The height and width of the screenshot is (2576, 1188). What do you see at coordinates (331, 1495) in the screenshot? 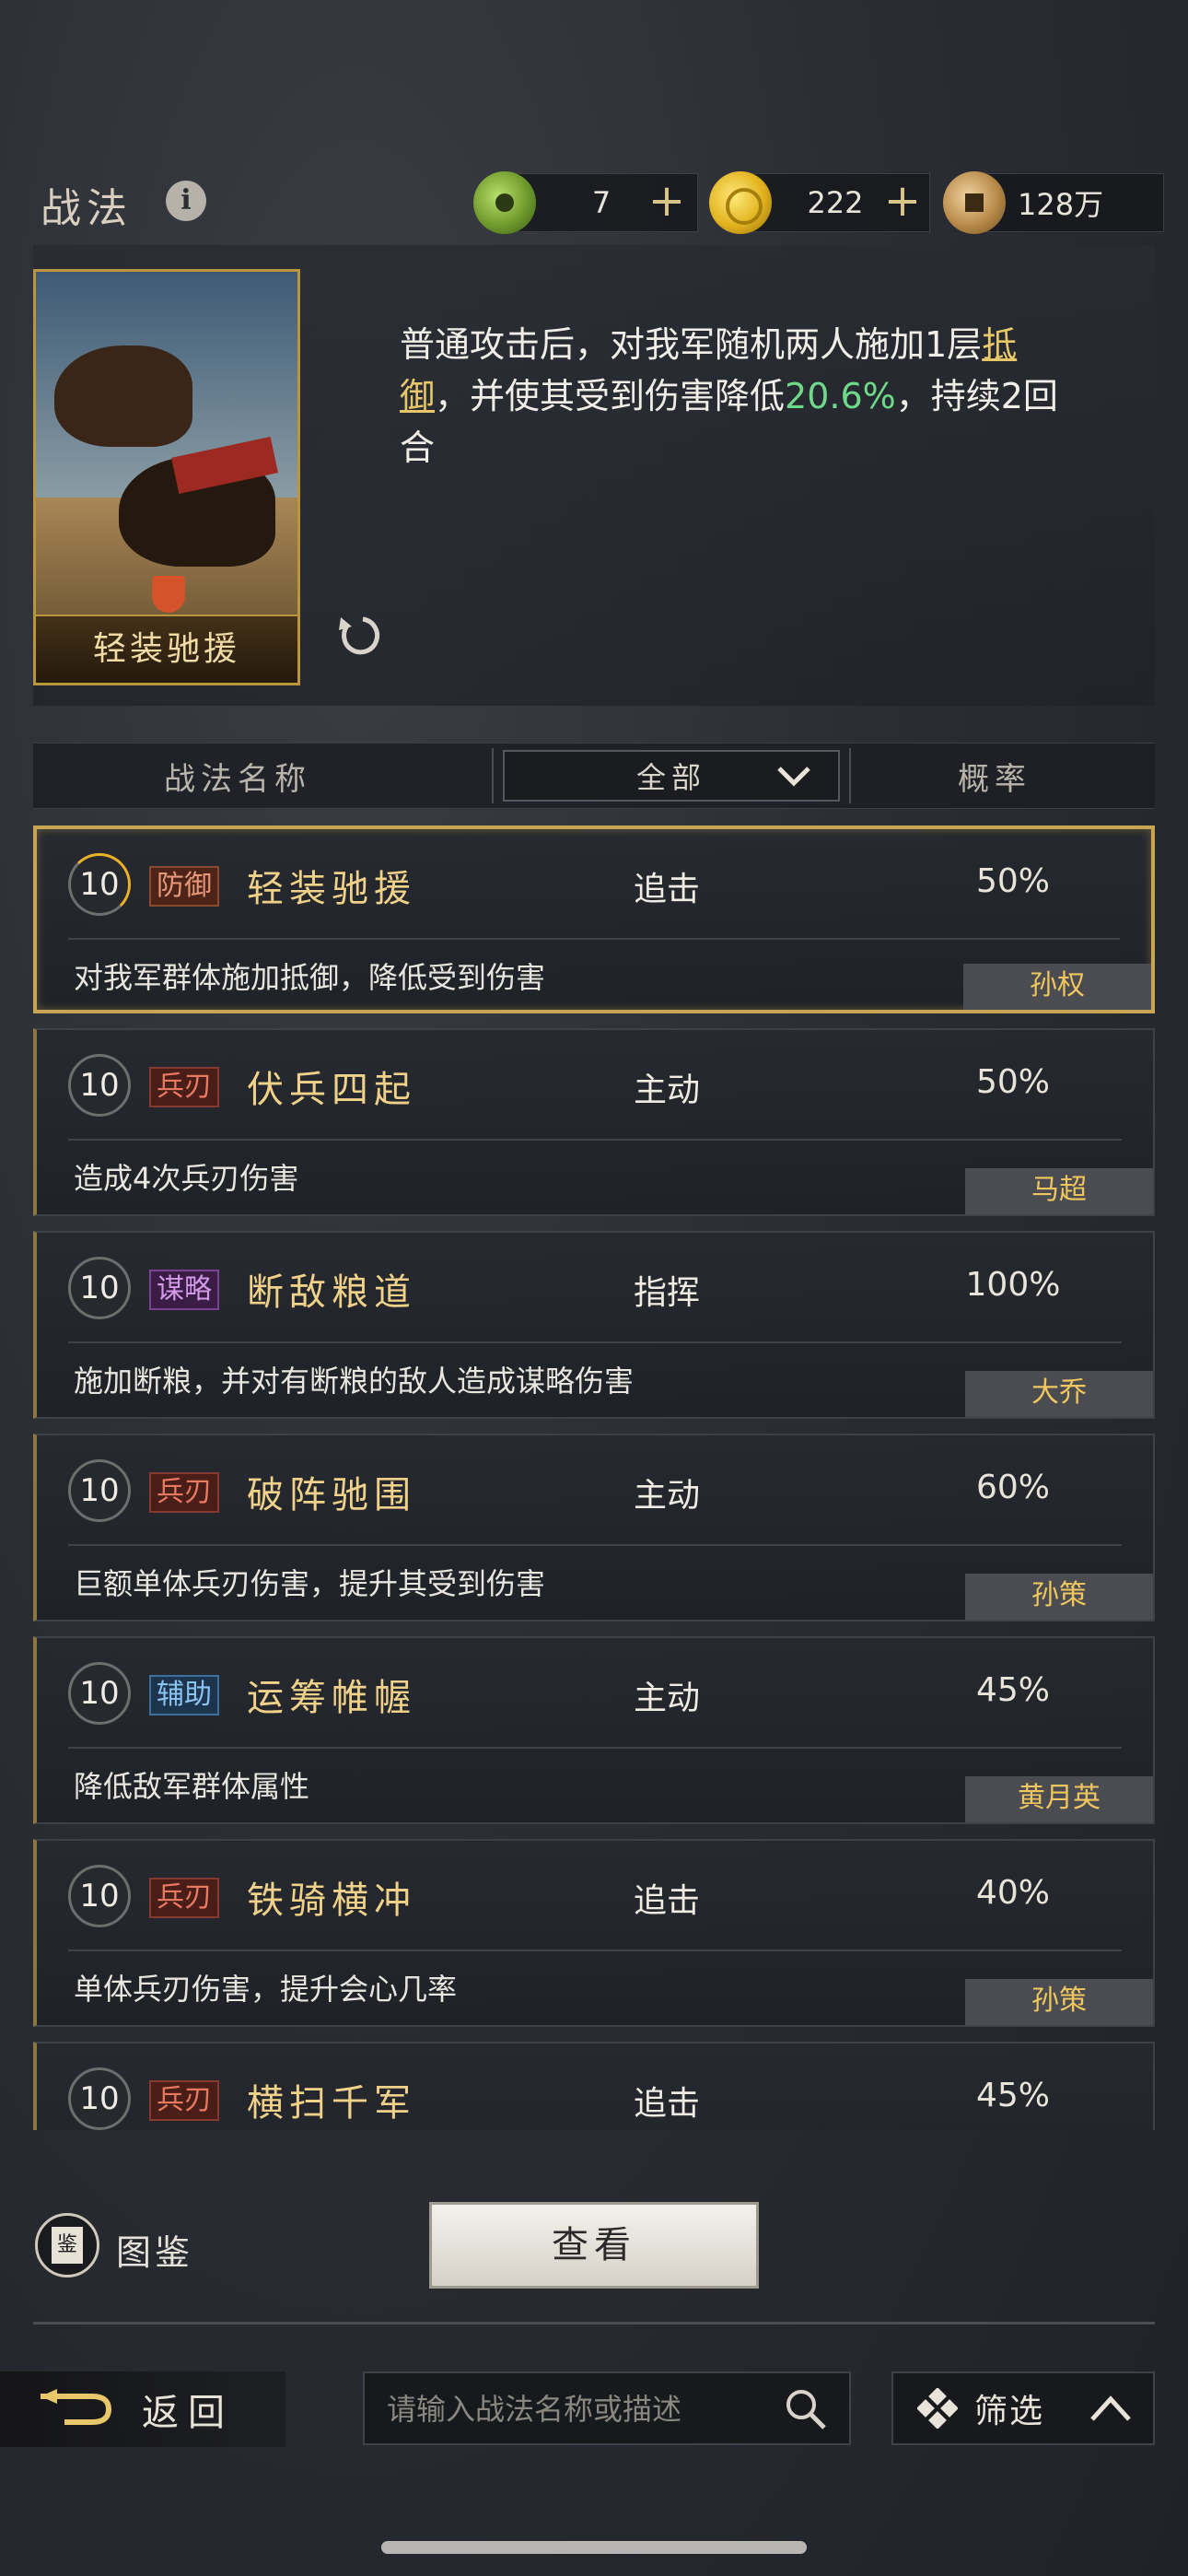
I see `skill-name: 破阵驰围` at bounding box center [331, 1495].